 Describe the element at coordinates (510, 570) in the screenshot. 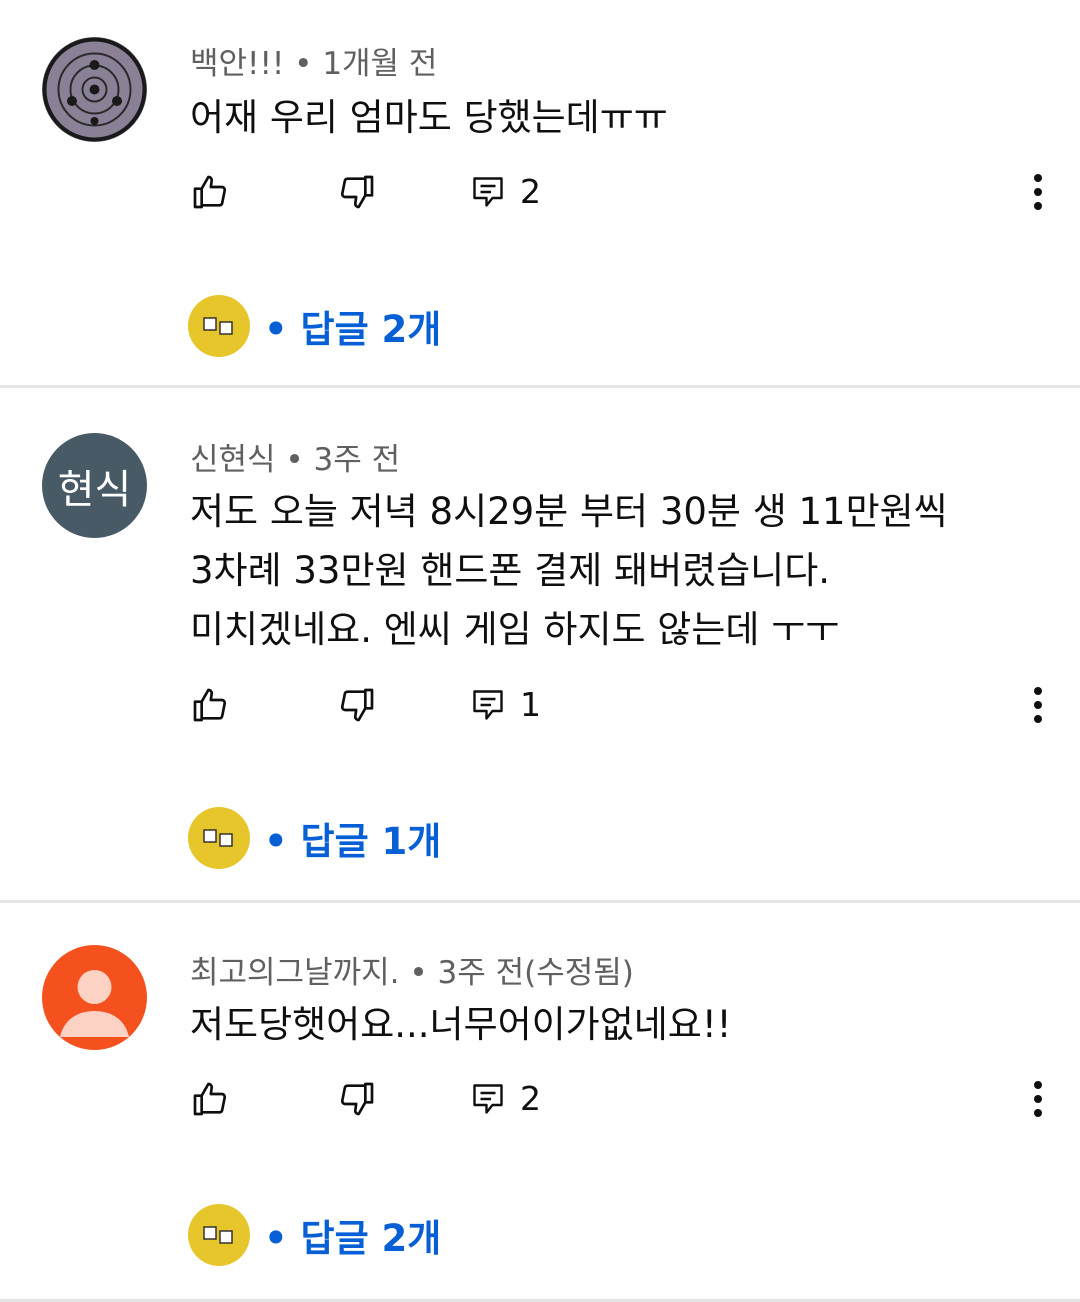

I see `comment-line: 3차례 33만원 핸드폰 결제 돼버렸습니다.` at that location.